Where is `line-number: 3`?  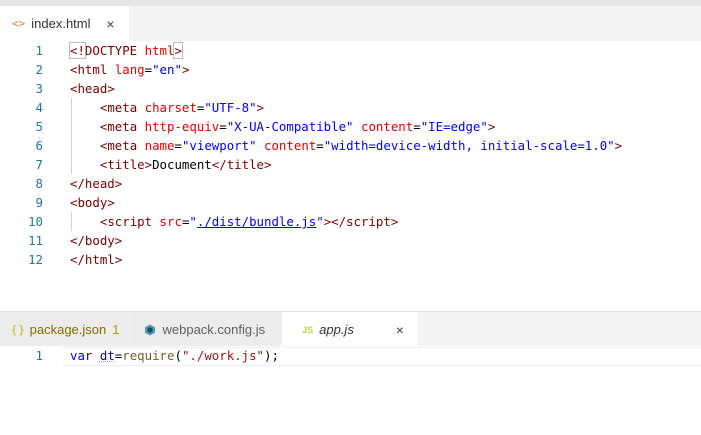
line-number: 3 is located at coordinates (39, 88).